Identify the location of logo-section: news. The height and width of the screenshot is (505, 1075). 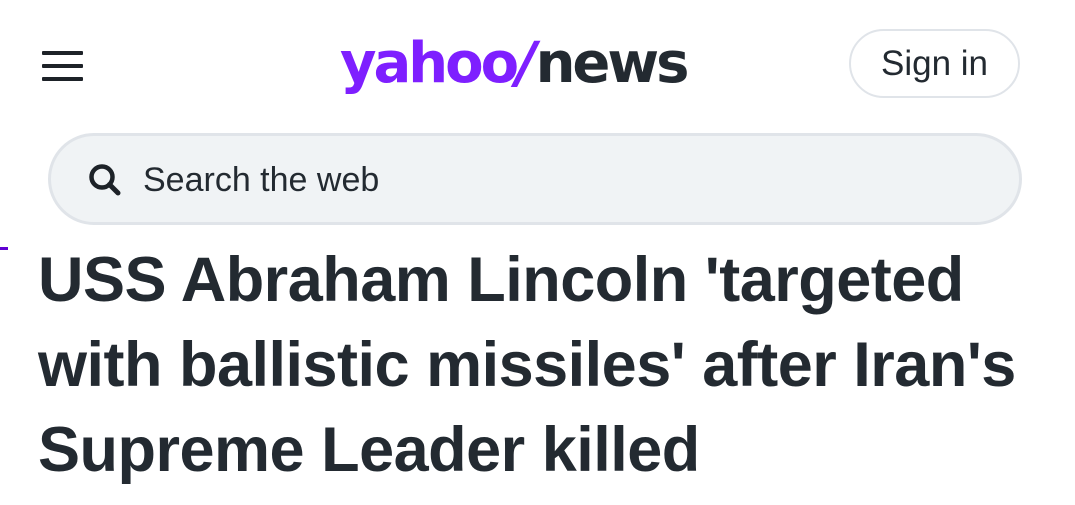
(612, 63).